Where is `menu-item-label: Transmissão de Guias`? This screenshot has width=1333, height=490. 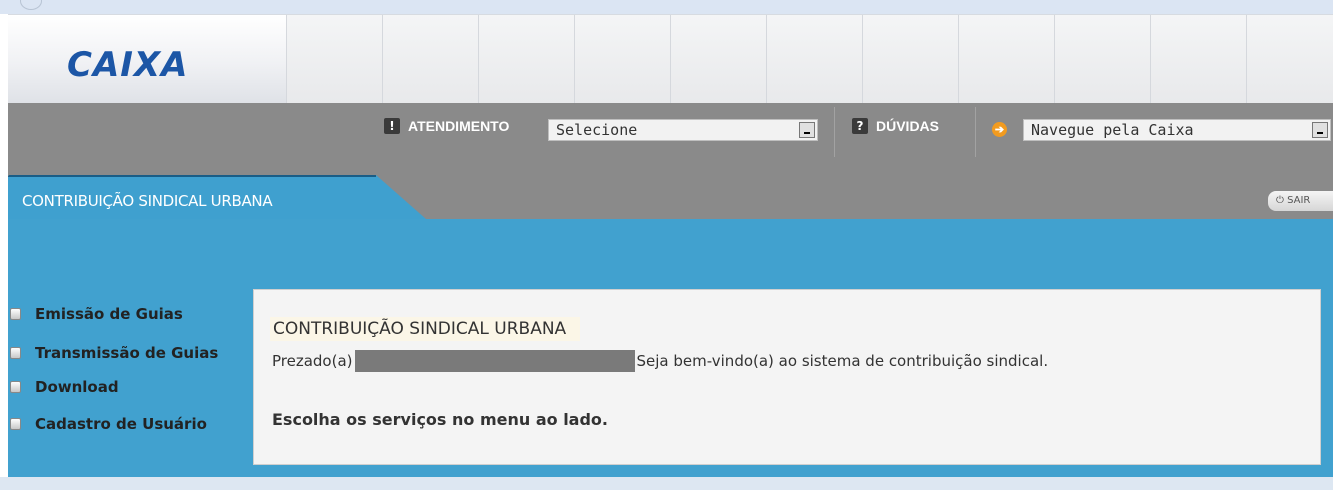 menu-item-label: Transmissão de Guias is located at coordinates (127, 353).